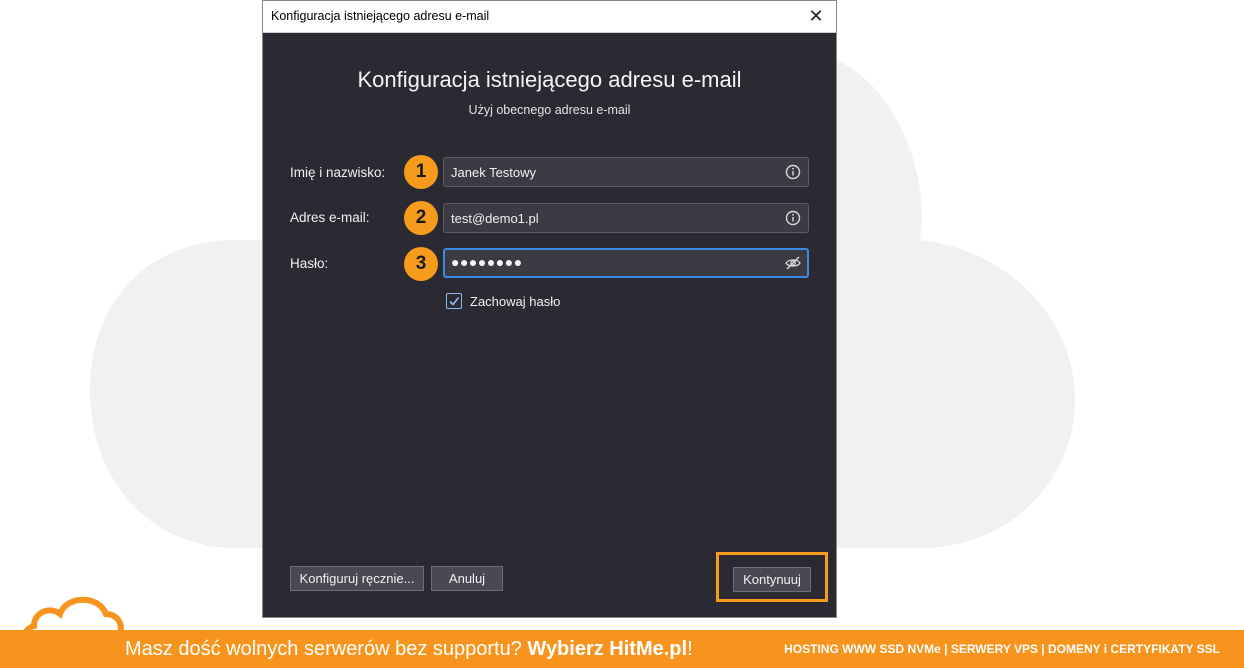 The width and height of the screenshot is (1244, 668). I want to click on eye-slash-icon, so click(793, 263).